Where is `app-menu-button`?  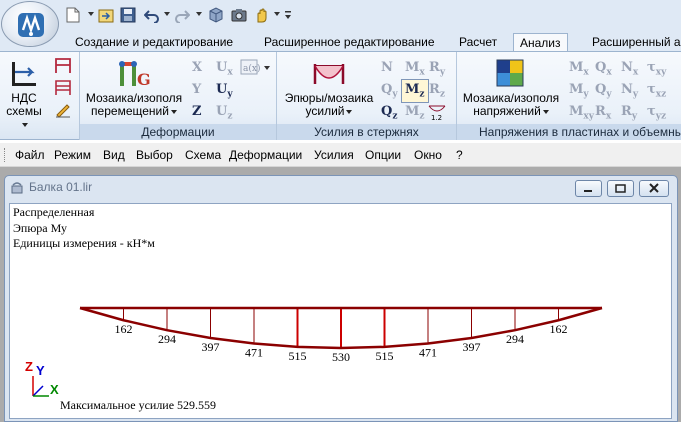
app-menu-button is located at coordinates (30, 24).